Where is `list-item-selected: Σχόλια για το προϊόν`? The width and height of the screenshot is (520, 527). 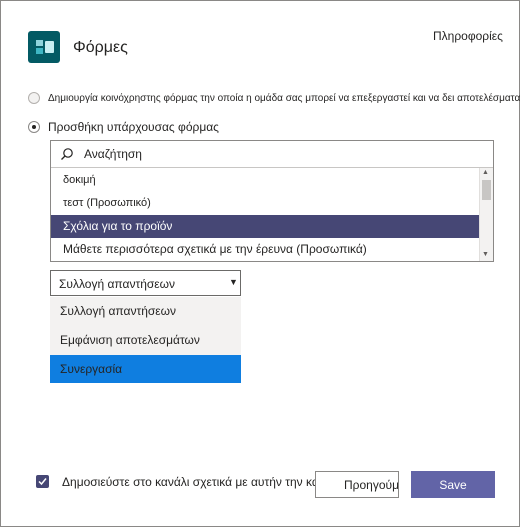 list-item-selected: Σχόλια για το προϊόν is located at coordinates (265, 226).